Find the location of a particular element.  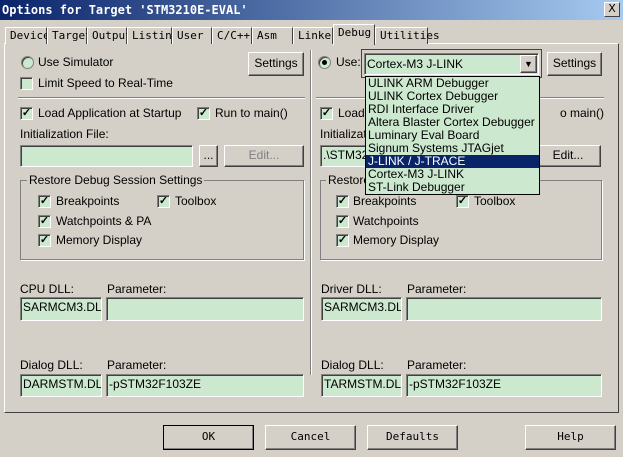

right-toolbox-checkbox: ✓ is located at coordinates (462, 201).